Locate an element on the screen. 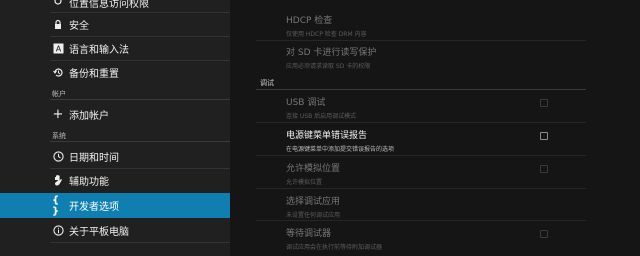  sidebar-item-label: 位置信息访问权限 is located at coordinates (109, 5).